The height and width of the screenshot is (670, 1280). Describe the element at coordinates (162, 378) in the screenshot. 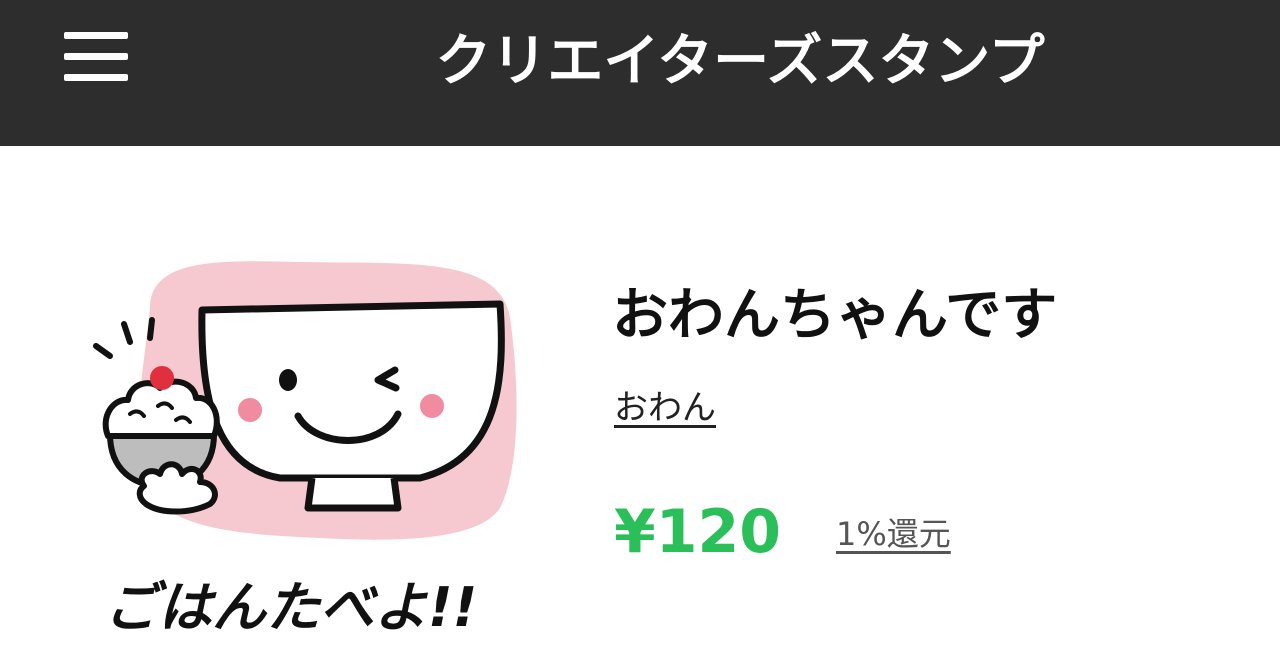

I see `umeboshi` at that location.